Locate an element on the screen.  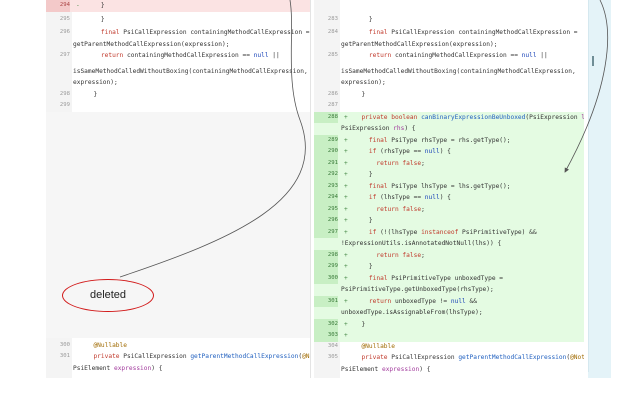
right-code-line: 295 + return false; is located at coordinates (449, 210).